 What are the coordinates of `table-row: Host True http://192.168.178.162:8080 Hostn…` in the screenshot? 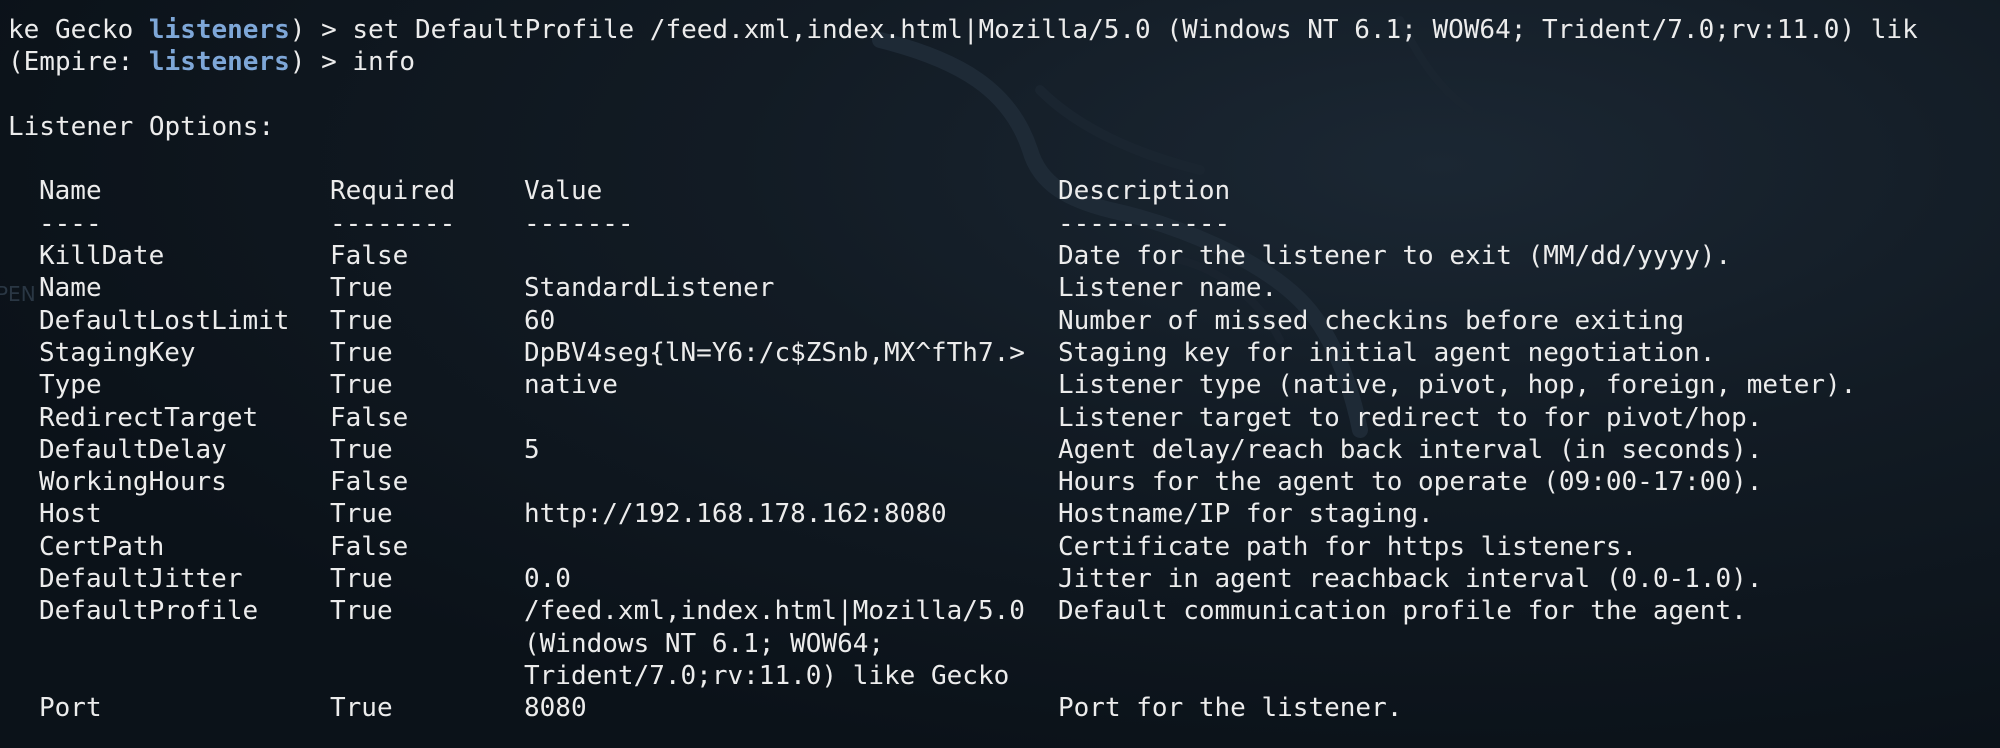 It's located at (1004, 514).